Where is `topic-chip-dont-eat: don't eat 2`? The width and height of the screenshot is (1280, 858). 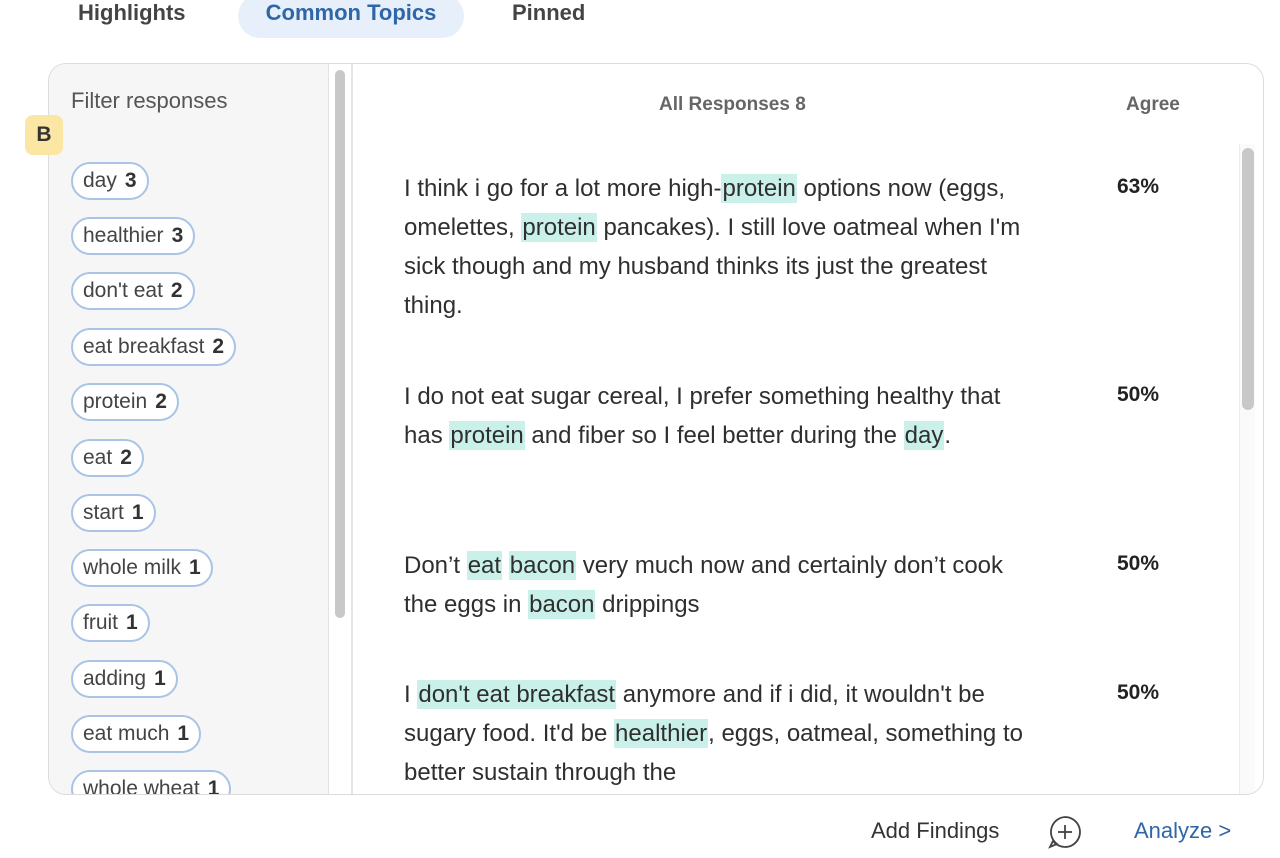
topic-chip-dont-eat: don't eat 2 is located at coordinates (133, 291).